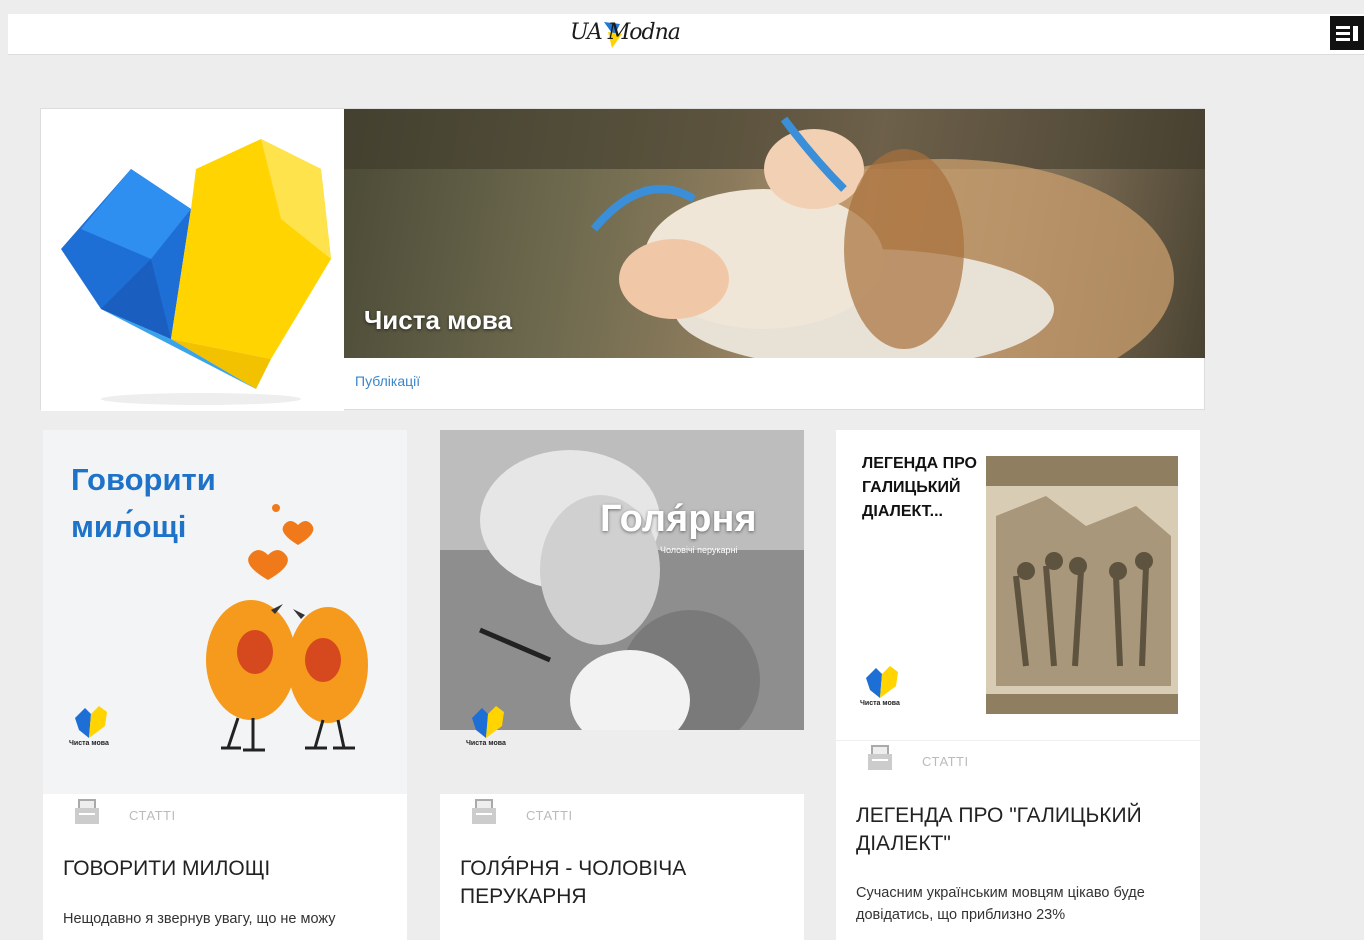 The width and height of the screenshot is (1364, 940). Describe the element at coordinates (686, 34) in the screenshot. I see `top-bar: UA Modna` at that location.